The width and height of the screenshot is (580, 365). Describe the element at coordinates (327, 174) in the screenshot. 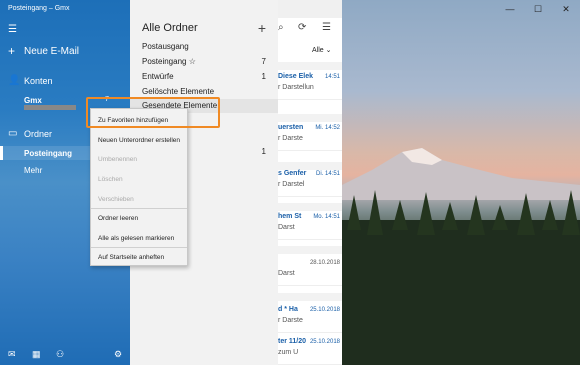

I see `message-time: Di. 14:51` at that location.